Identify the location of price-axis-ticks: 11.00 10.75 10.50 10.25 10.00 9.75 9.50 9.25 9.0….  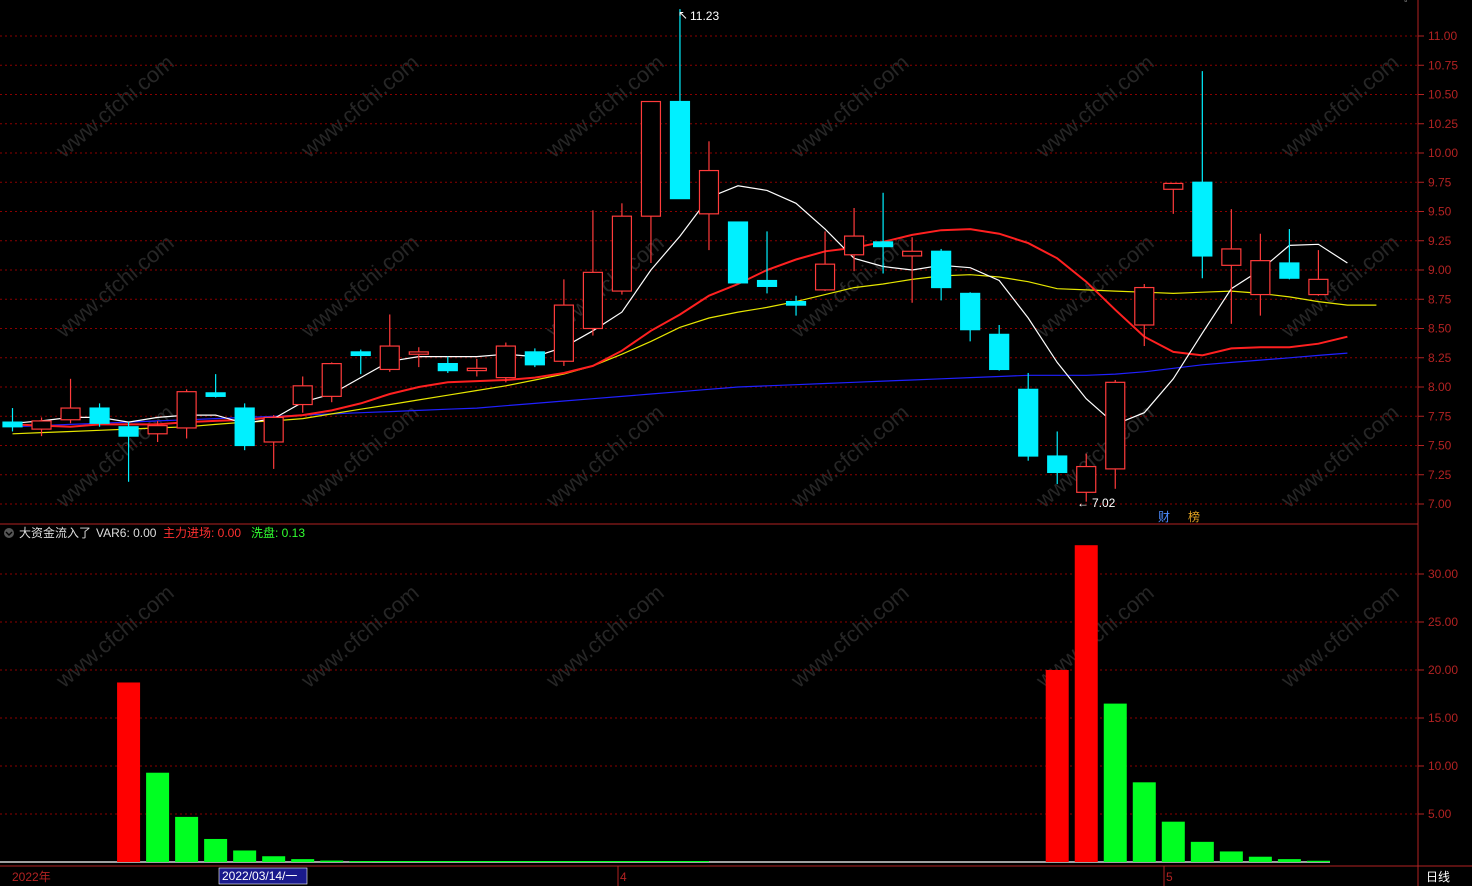
(1438, 270).